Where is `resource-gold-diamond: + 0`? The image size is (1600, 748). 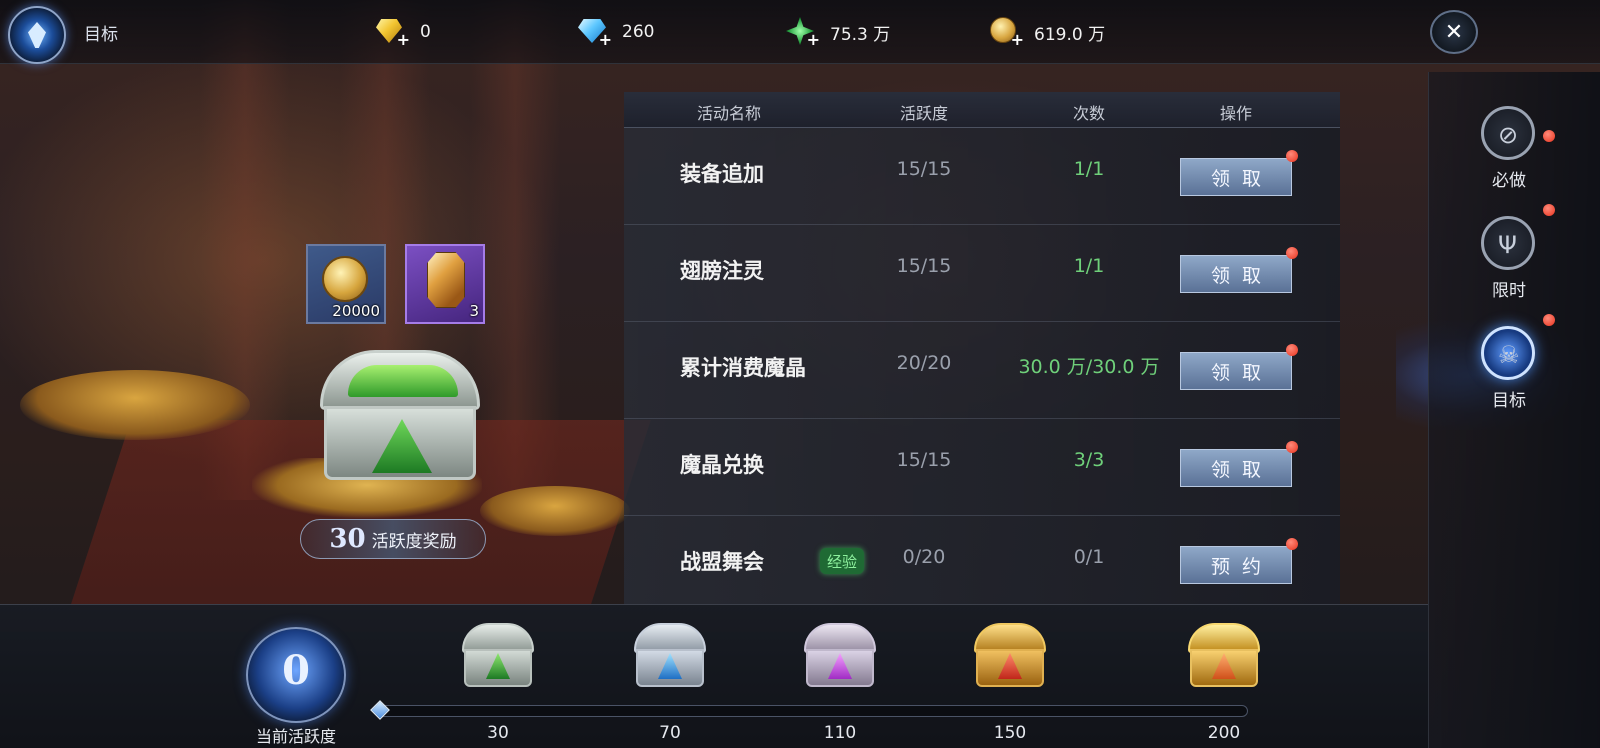
resource-gold-diamond: + 0 is located at coordinates (402, 33).